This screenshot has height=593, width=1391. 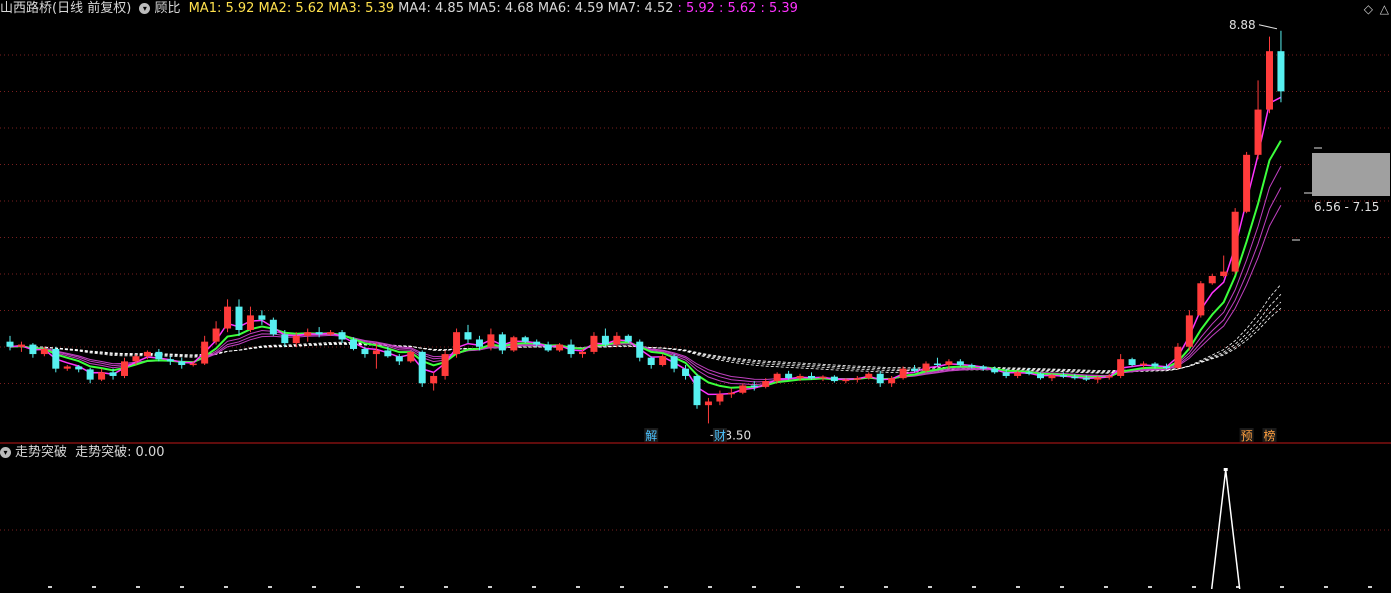 What do you see at coordinates (41, 452) in the screenshot?
I see `sub-indicator-name: 走势突破` at bounding box center [41, 452].